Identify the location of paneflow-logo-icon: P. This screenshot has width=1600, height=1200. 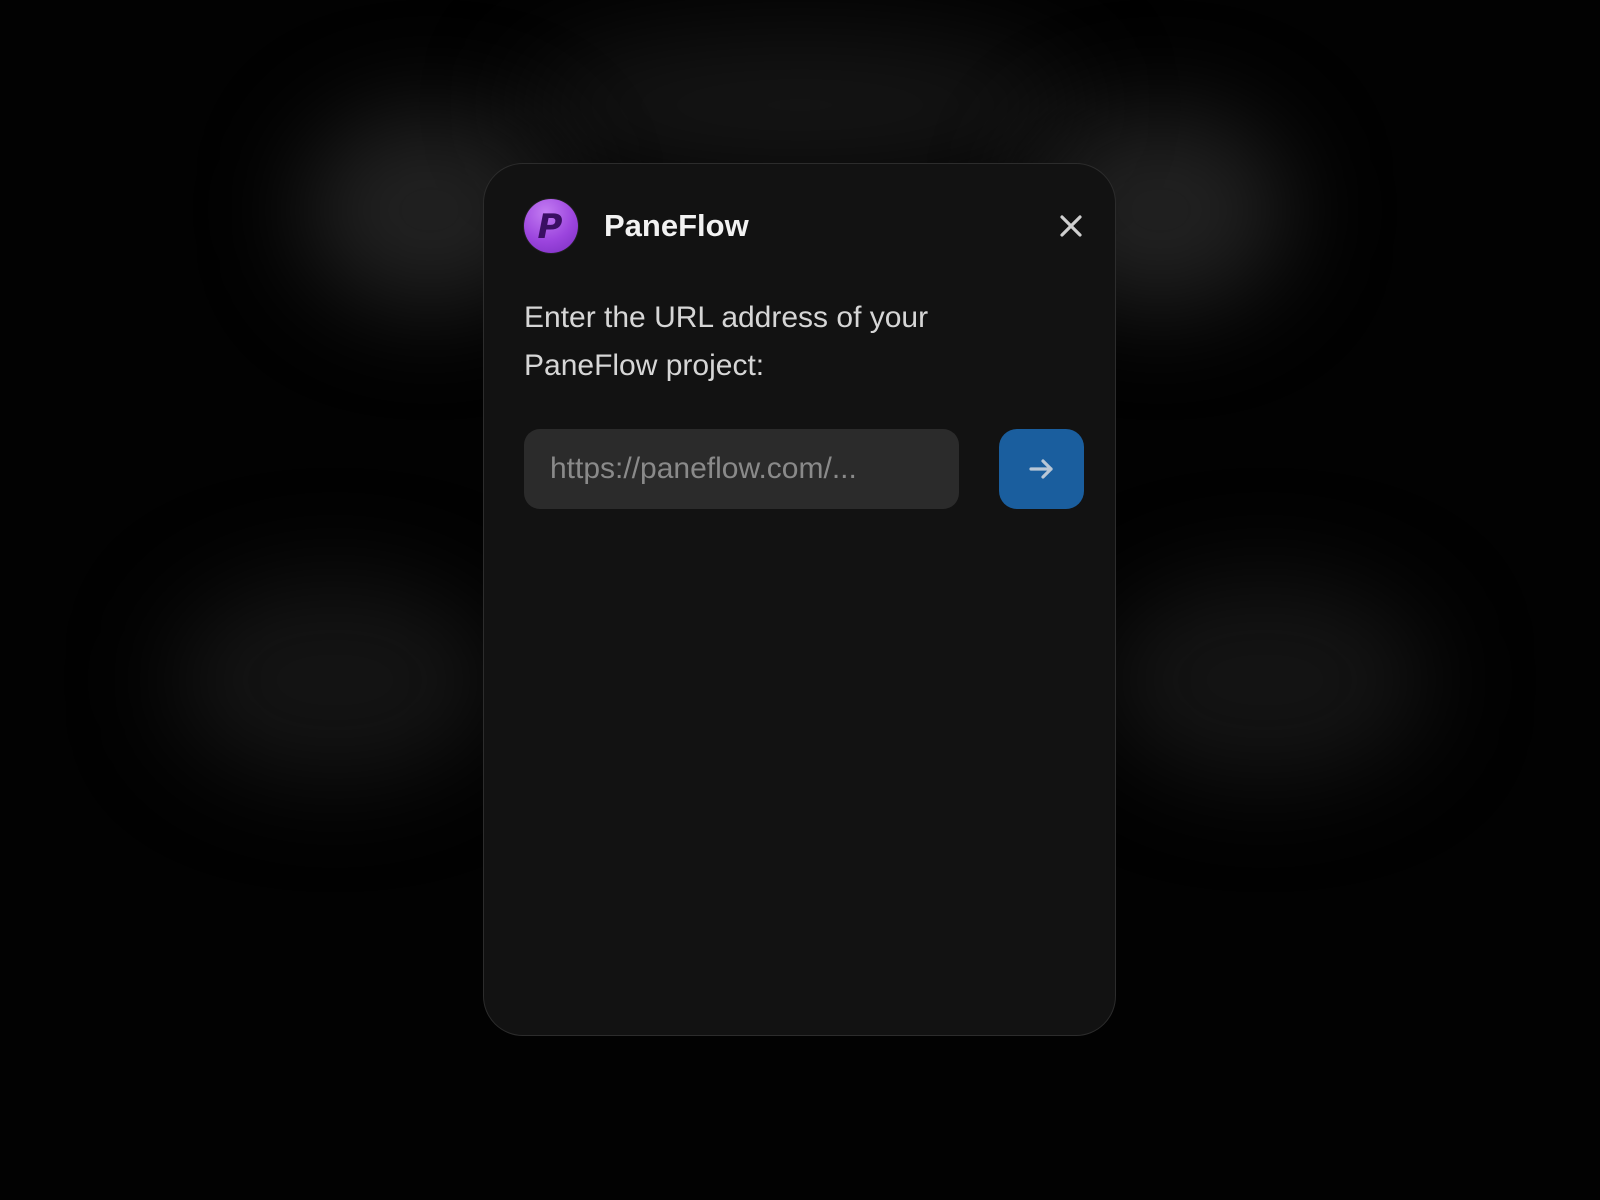
(551, 226).